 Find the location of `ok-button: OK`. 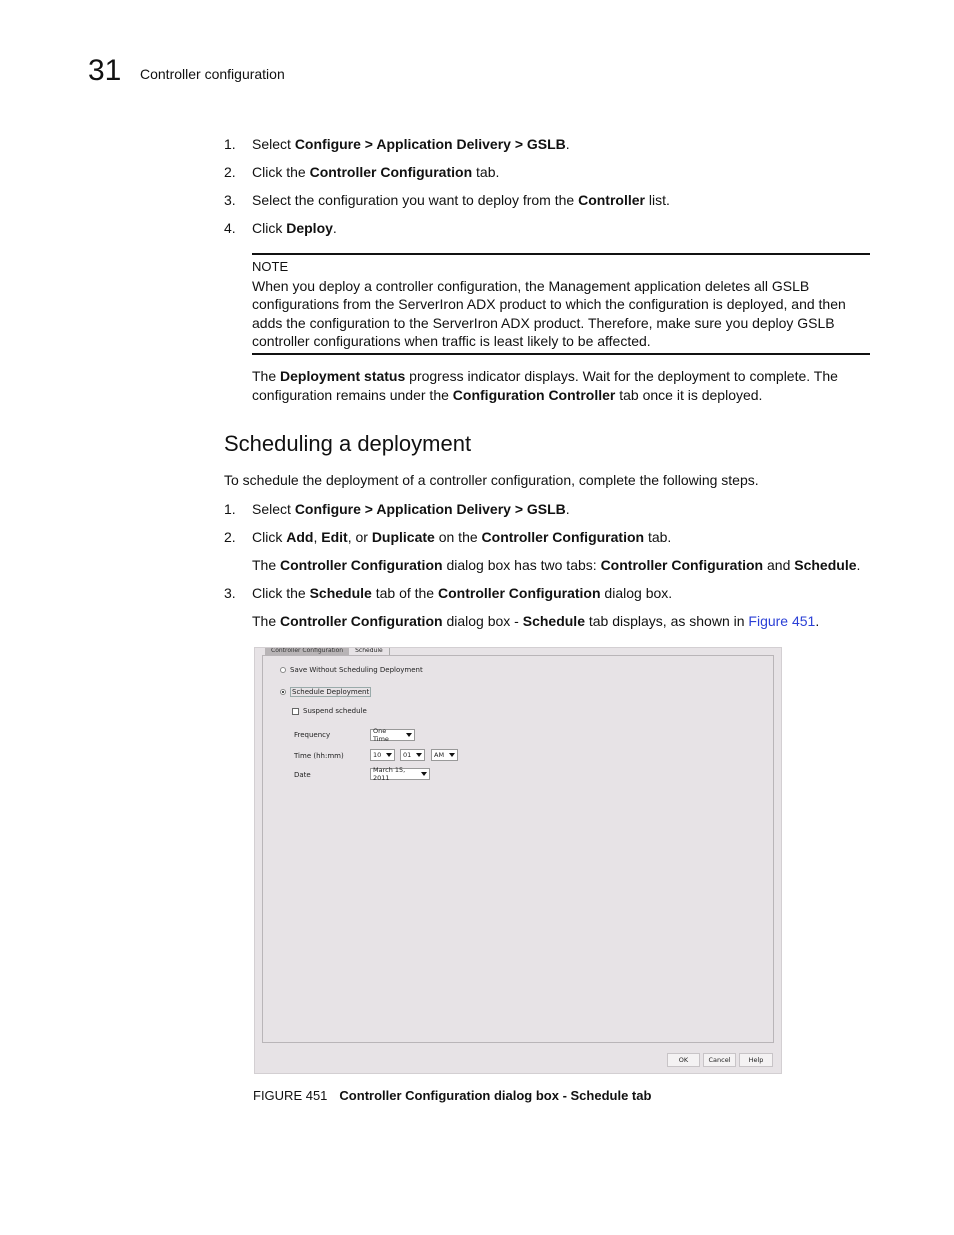

ok-button: OK is located at coordinates (683, 1060).